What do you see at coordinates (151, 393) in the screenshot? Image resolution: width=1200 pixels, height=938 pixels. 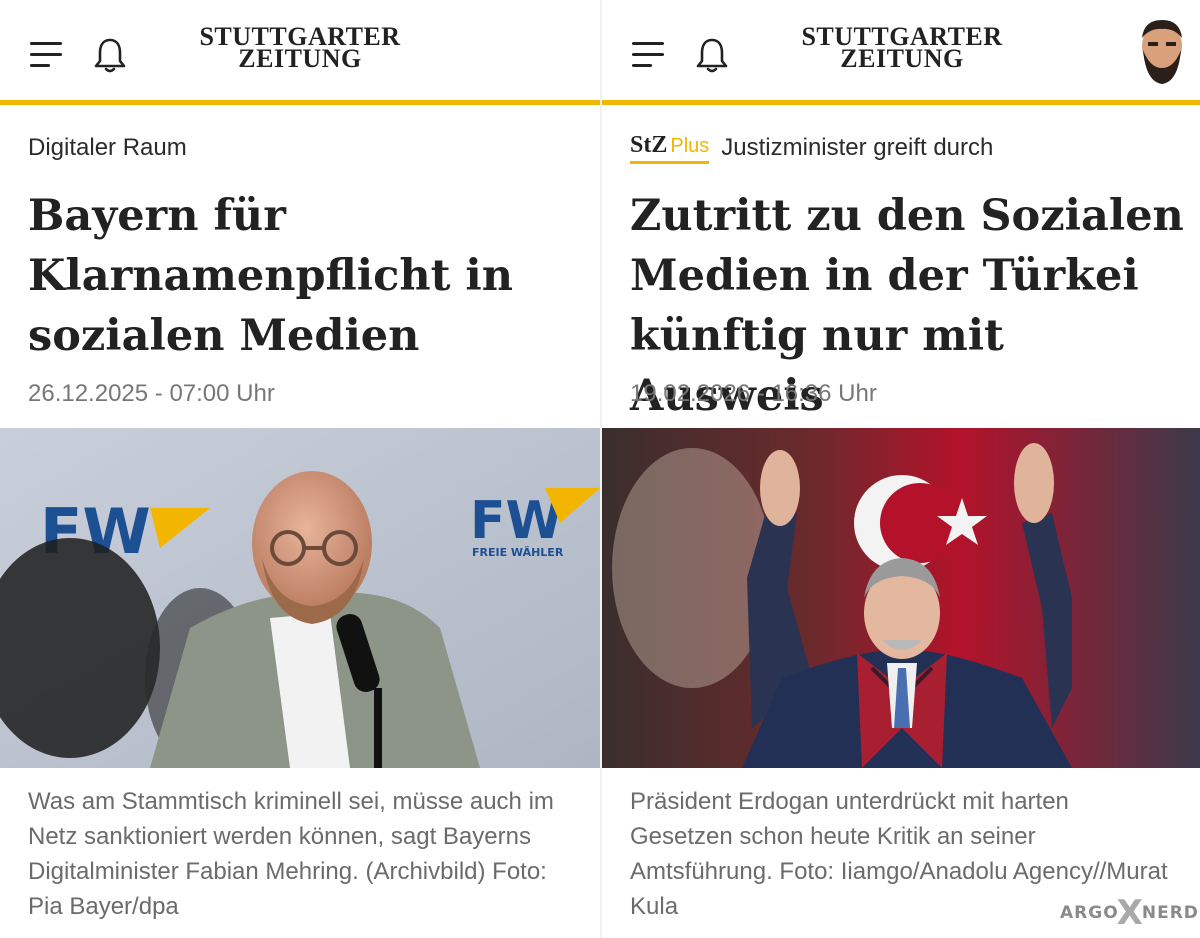 I see `article-date: 26.12.2025 - 07:00 Uhr` at bounding box center [151, 393].